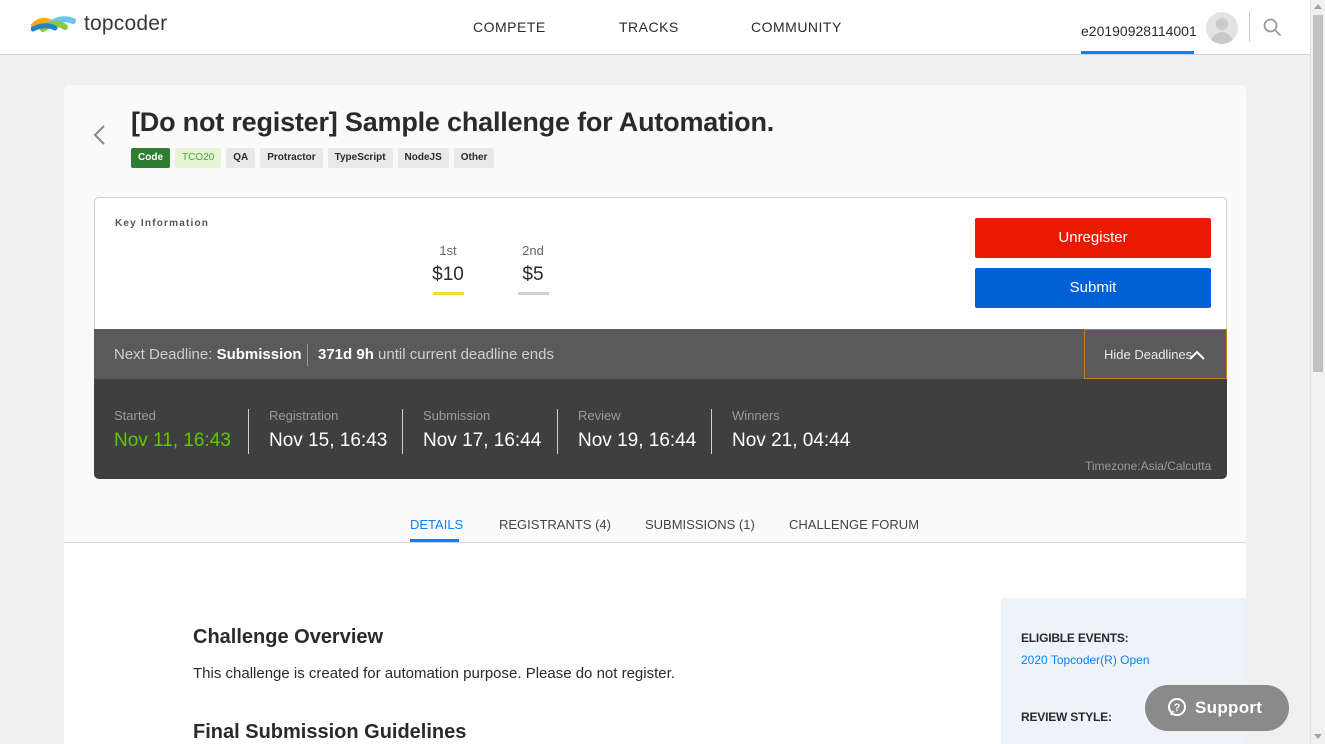 This screenshot has width=1325, height=744. Describe the element at coordinates (1318, 193) in the screenshot. I see `scroll-thumb` at that location.